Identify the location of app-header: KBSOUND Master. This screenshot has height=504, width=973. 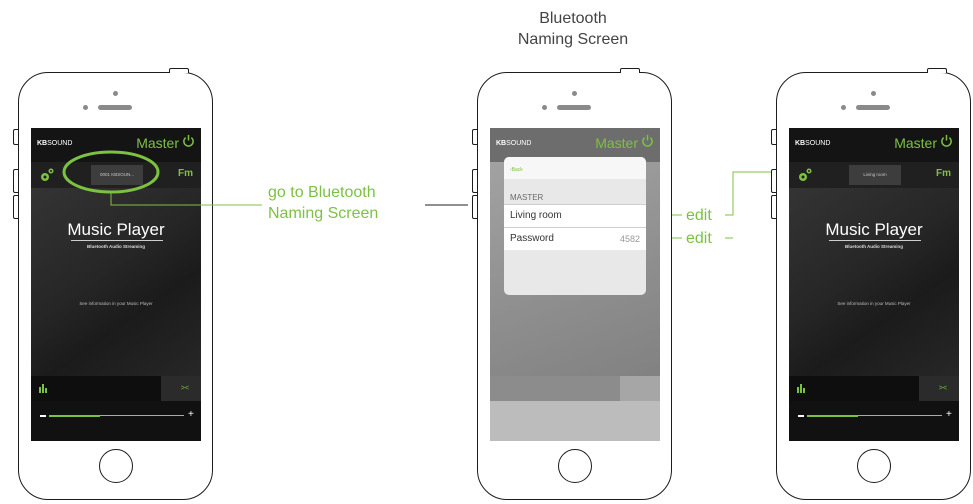
(874, 145).